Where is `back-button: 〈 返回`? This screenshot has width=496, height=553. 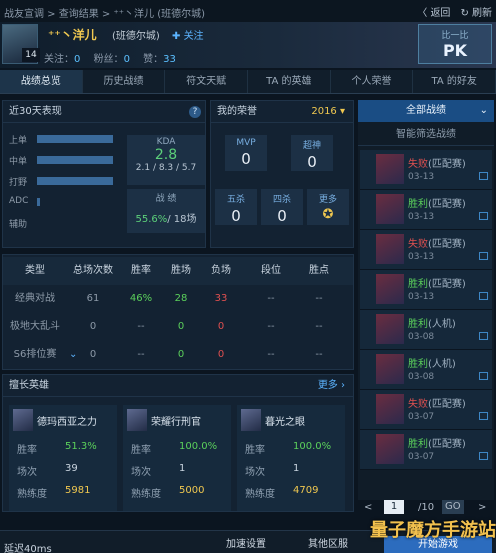
back-button: 〈 返回 is located at coordinates (433, 11).